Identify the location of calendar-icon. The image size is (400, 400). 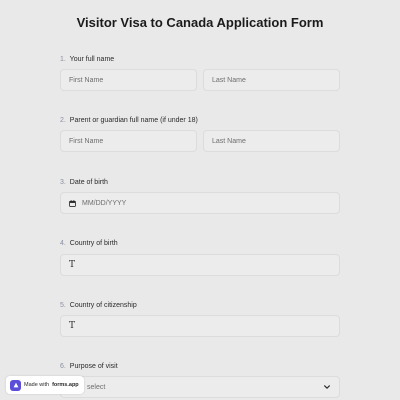
(72, 203).